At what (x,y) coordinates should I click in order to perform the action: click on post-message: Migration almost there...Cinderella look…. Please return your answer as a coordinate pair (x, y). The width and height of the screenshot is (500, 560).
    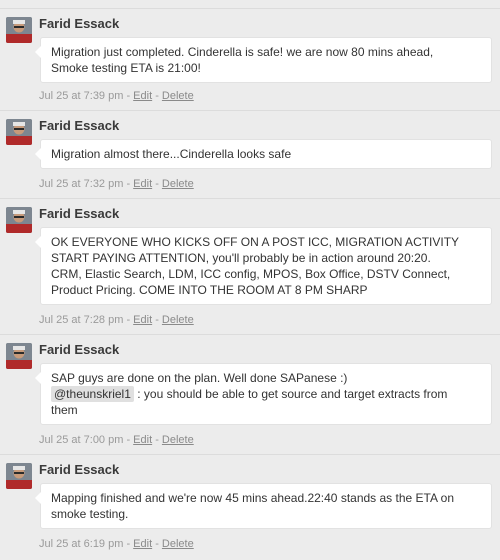
    Looking at the image, I should click on (263, 154).